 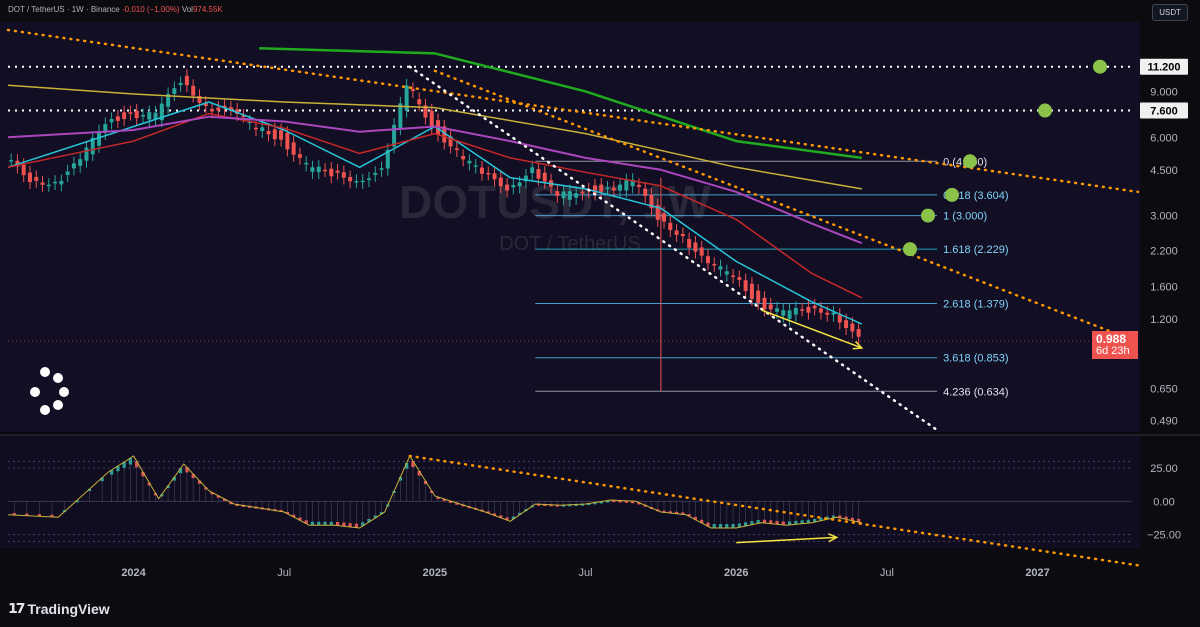 What do you see at coordinates (435, 573) in the screenshot?
I see `time-tick-label: 2025` at bounding box center [435, 573].